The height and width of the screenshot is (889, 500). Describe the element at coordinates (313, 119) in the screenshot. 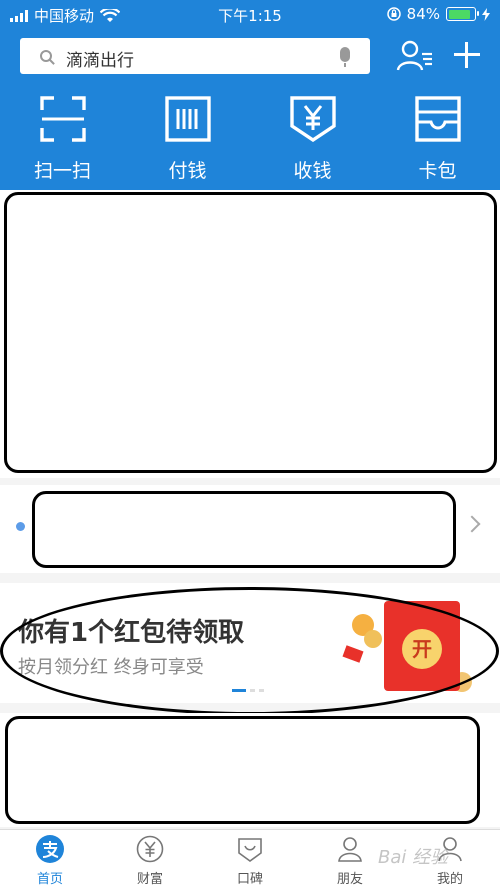

I see `receive-yuan-icon` at that location.